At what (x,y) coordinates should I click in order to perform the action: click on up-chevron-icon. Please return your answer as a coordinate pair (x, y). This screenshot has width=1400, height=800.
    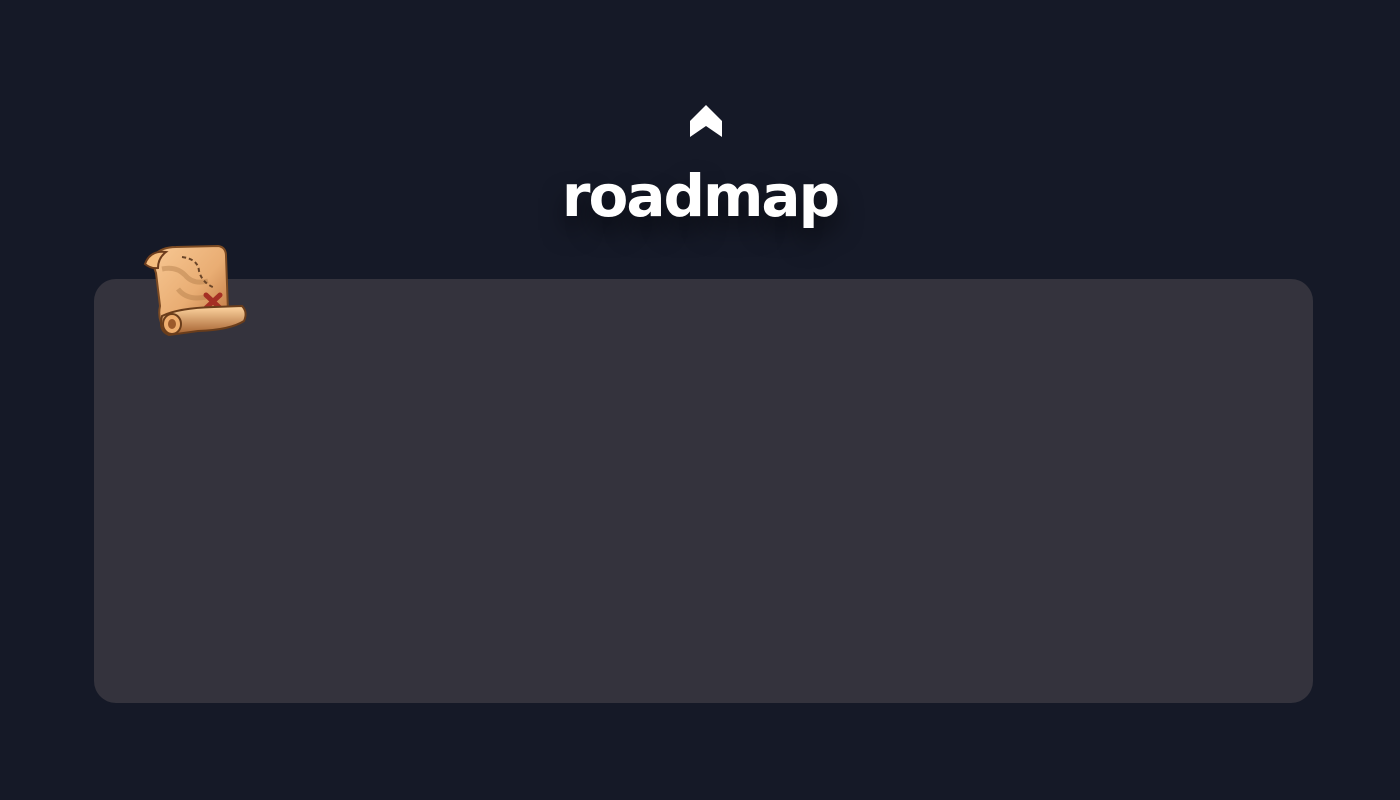
    Looking at the image, I should click on (706, 121).